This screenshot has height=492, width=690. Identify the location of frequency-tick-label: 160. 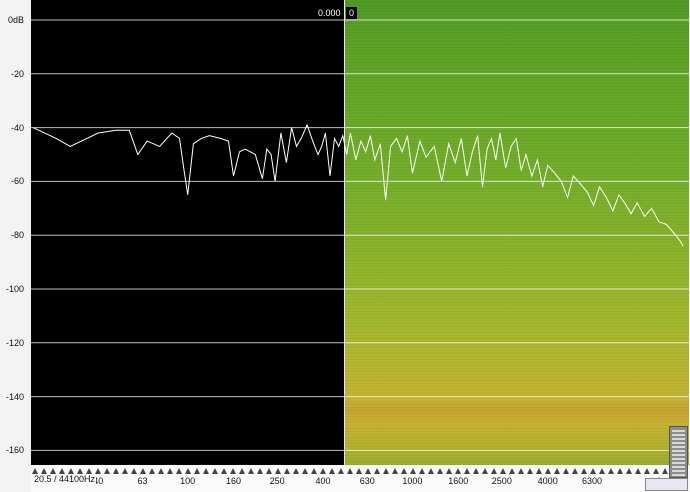
(234, 481).